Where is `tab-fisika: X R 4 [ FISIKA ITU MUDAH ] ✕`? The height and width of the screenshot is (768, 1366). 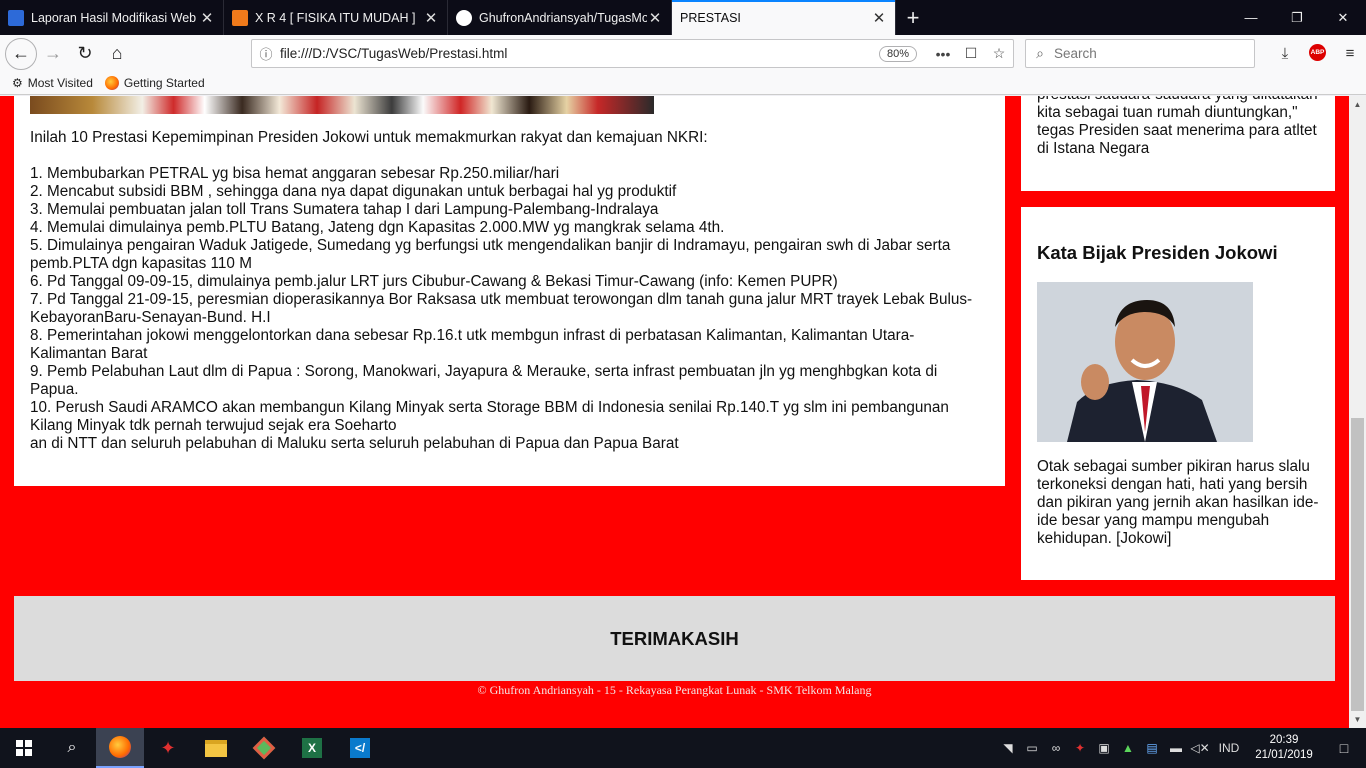
tab-fisika: X R 4 [ FISIKA ITU MUDAH ] ✕ is located at coordinates (336, 17).